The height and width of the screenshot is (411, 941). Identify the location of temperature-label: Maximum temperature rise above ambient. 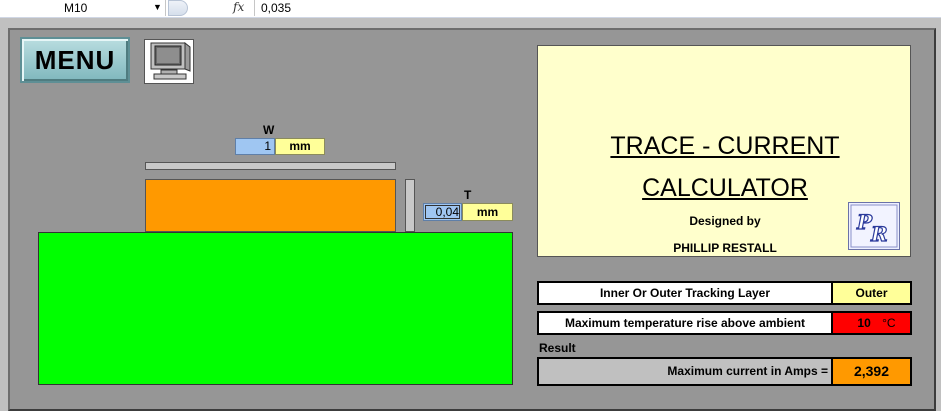
(685, 323).